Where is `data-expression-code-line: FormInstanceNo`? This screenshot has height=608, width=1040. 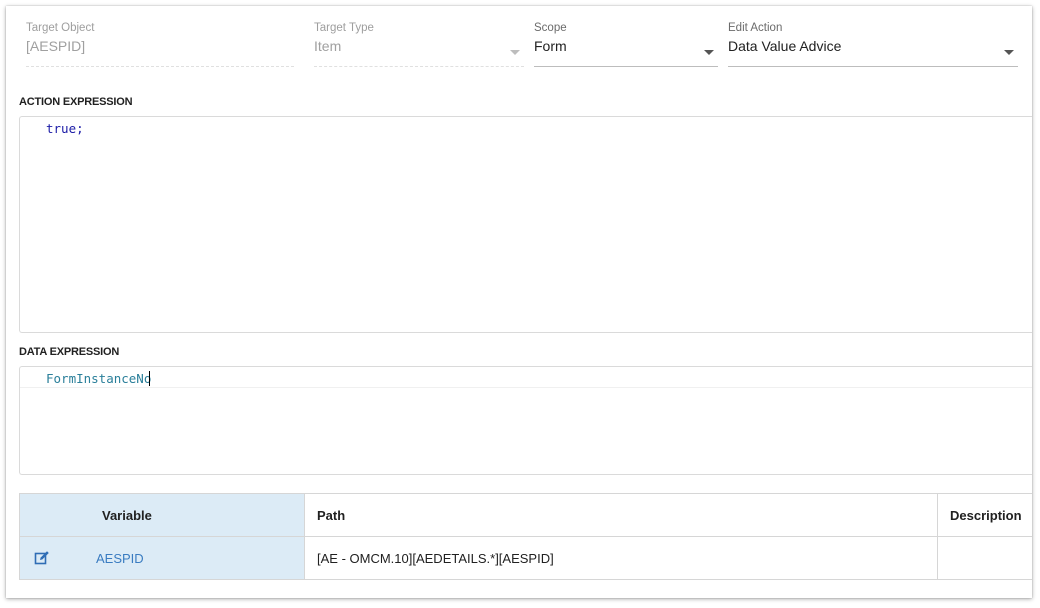 data-expression-code-line: FormInstanceNo is located at coordinates (98, 378).